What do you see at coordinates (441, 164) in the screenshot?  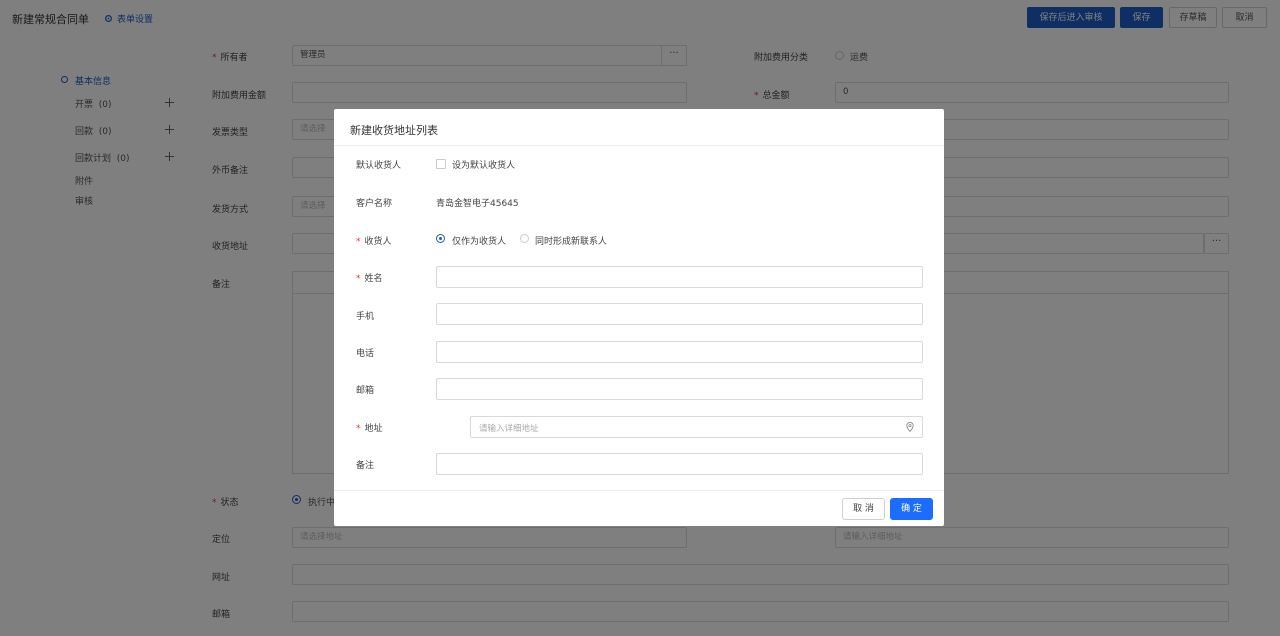 I see `default-receiver-checkbox` at bounding box center [441, 164].